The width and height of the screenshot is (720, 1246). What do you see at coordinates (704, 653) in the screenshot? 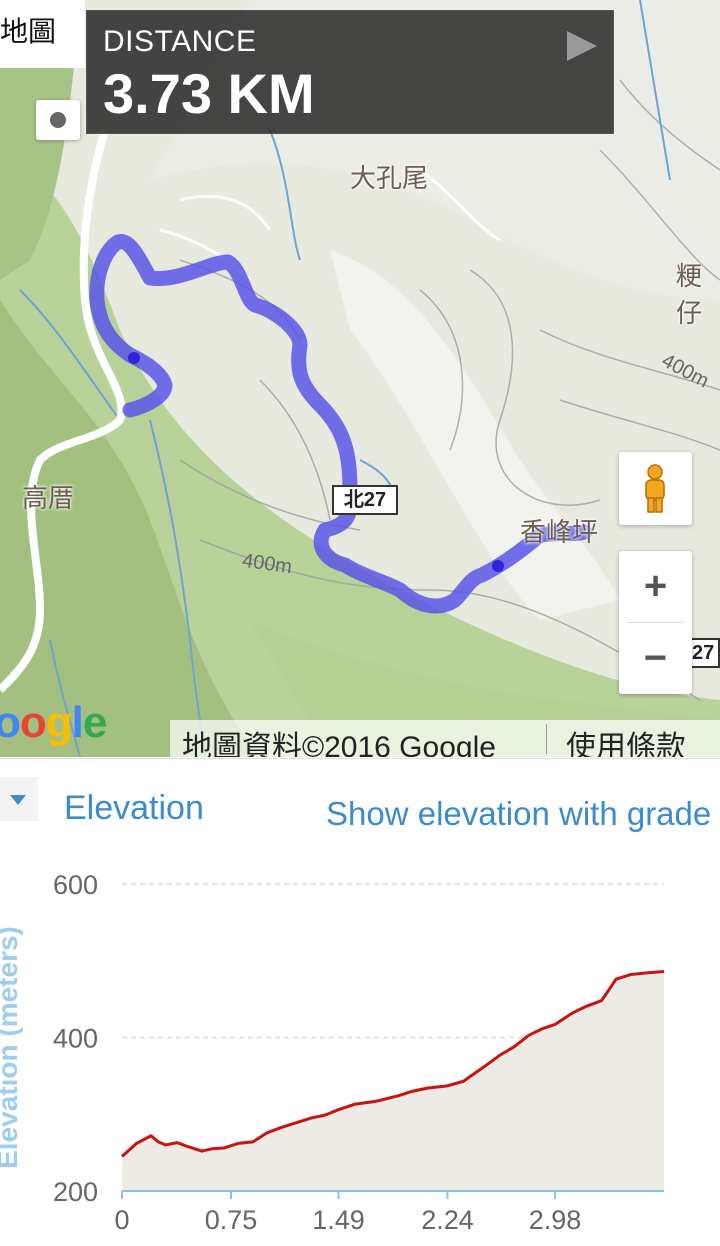
I see `road-shield: 27` at bounding box center [704, 653].